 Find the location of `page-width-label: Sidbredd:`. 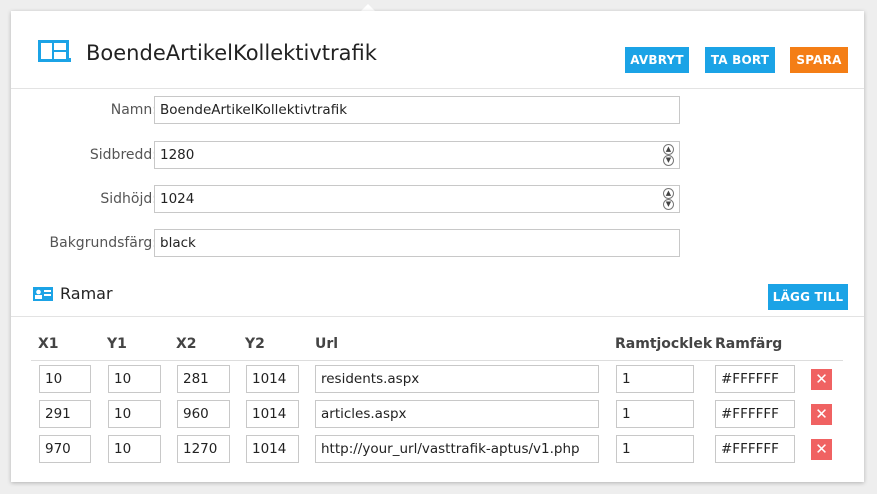

page-width-label: Sidbredd: is located at coordinates (123, 155).